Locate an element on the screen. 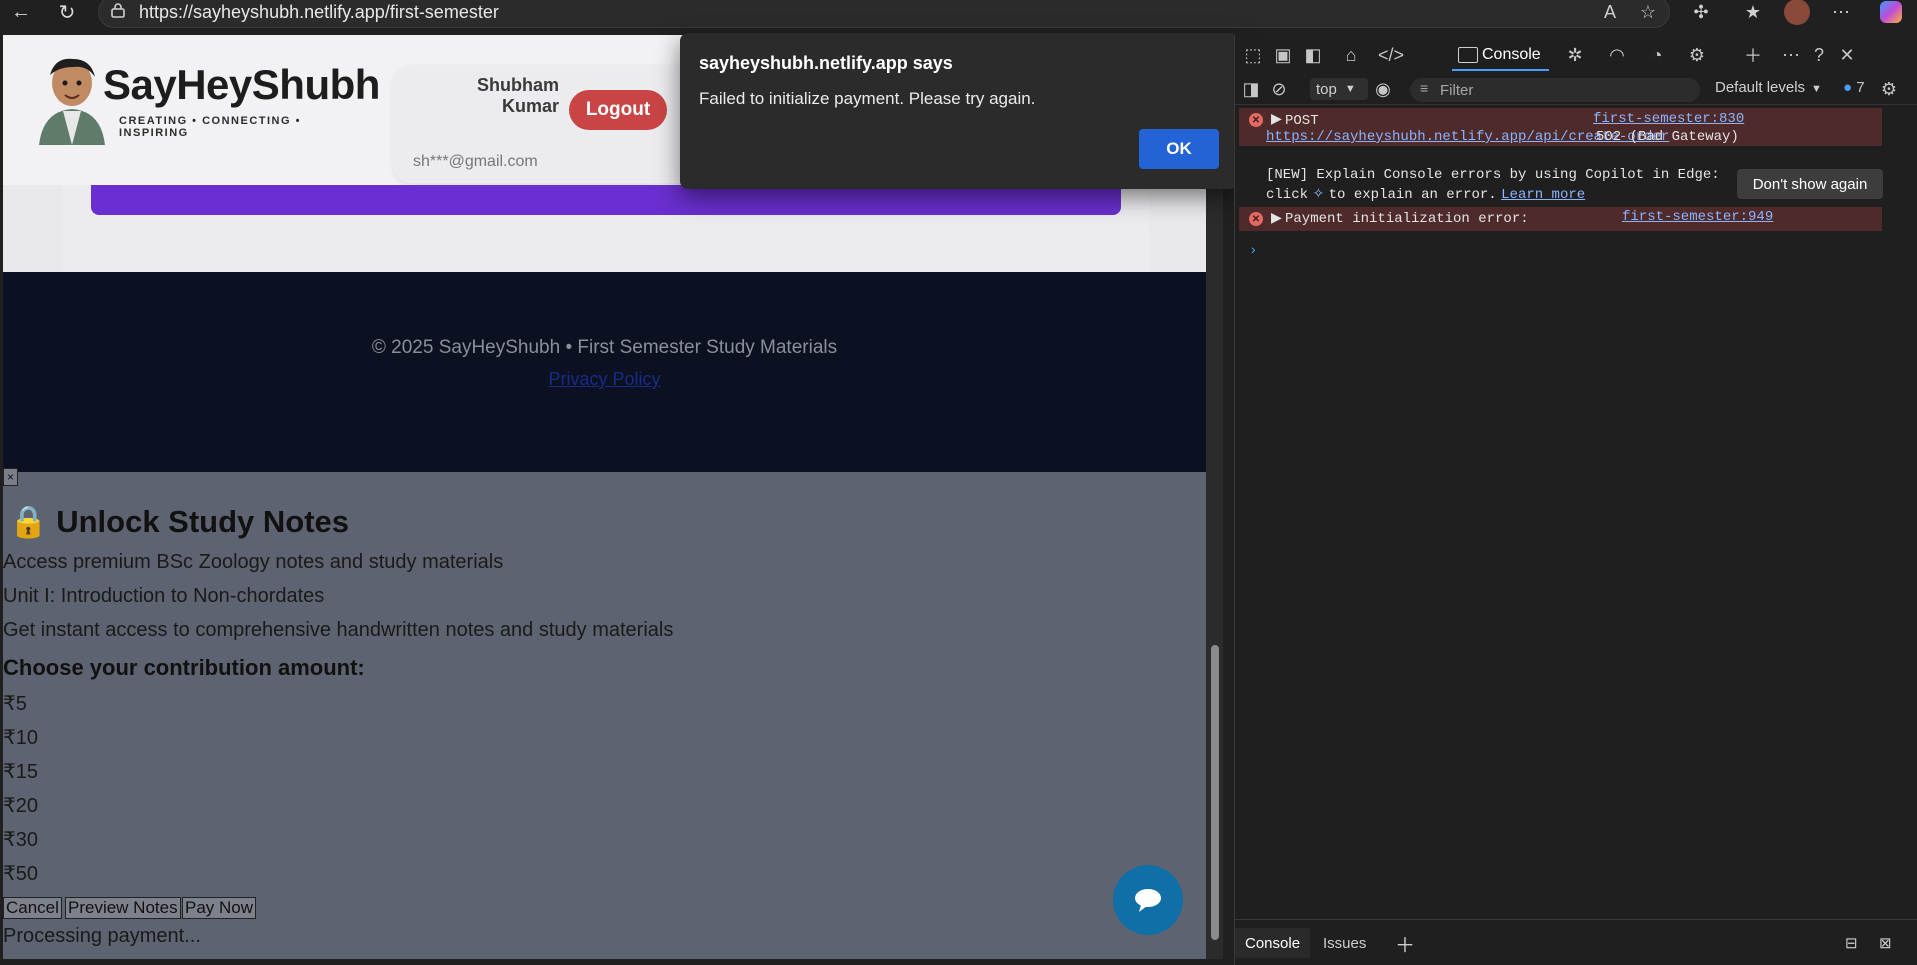 The image size is (1917, 965). amount-option-30: ₹30 is located at coordinates (20, 839).